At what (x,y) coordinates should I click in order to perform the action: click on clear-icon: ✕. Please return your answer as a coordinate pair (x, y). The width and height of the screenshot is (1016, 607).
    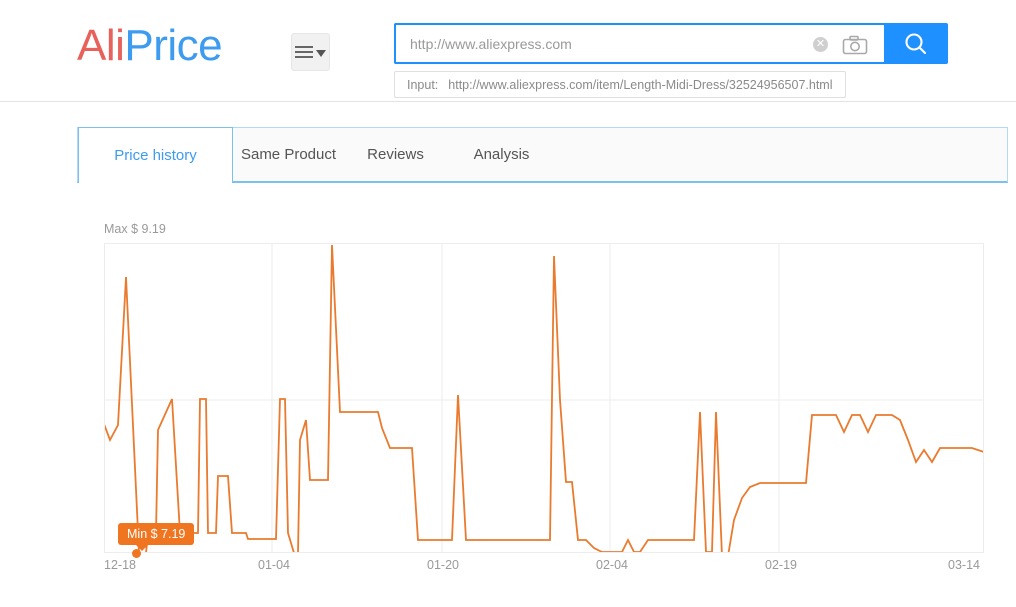
    Looking at the image, I should click on (820, 44).